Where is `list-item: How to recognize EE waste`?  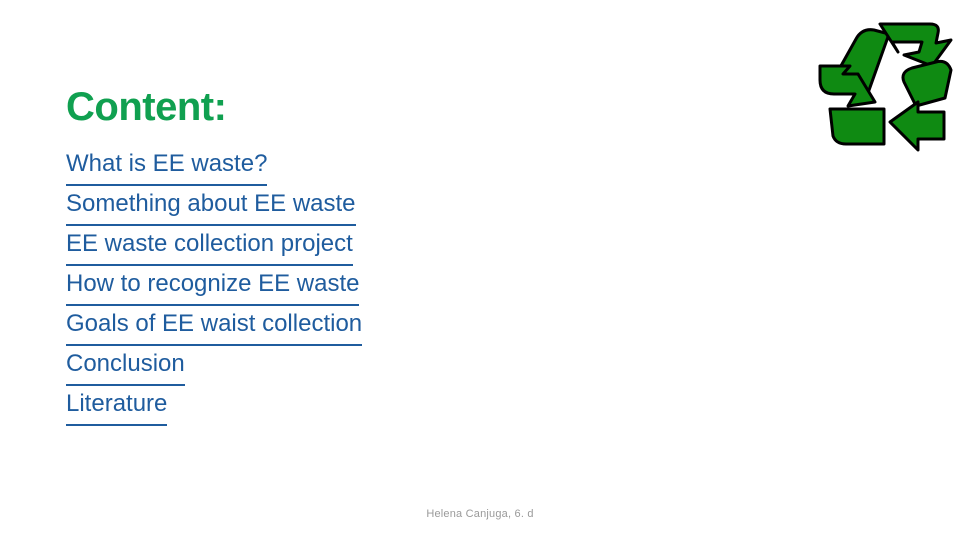 list-item: How to recognize EE waste is located at coordinates (276, 285).